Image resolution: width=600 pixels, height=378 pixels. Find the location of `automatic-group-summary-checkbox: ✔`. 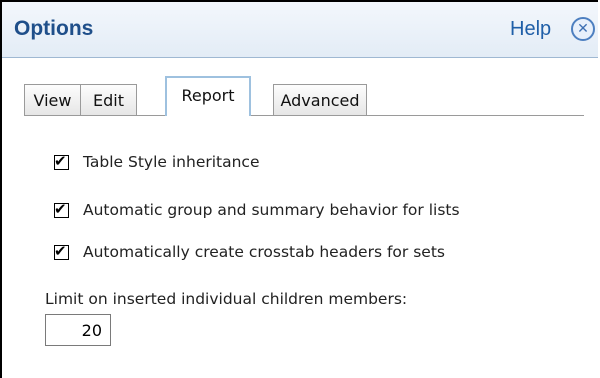

automatic-group-summary-checkbox: ✔ is located at coordinates (61, 209).